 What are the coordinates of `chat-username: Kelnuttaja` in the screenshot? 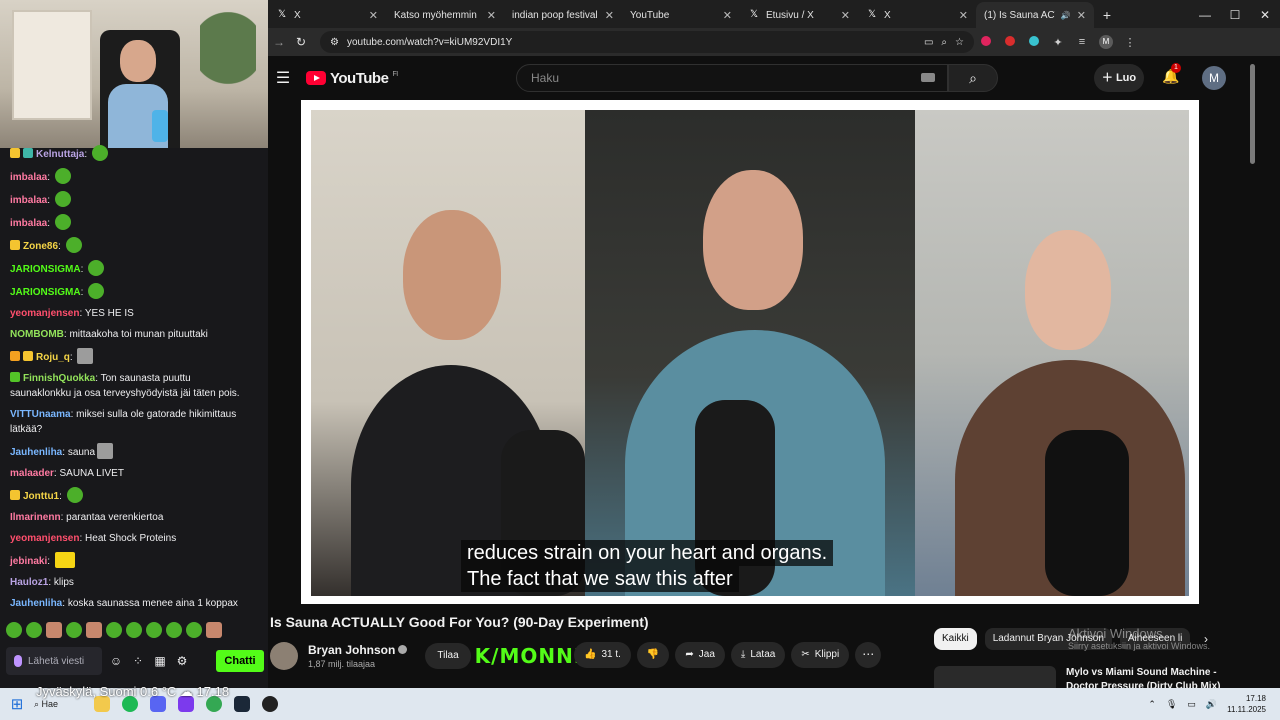 It's located at (60, 154).